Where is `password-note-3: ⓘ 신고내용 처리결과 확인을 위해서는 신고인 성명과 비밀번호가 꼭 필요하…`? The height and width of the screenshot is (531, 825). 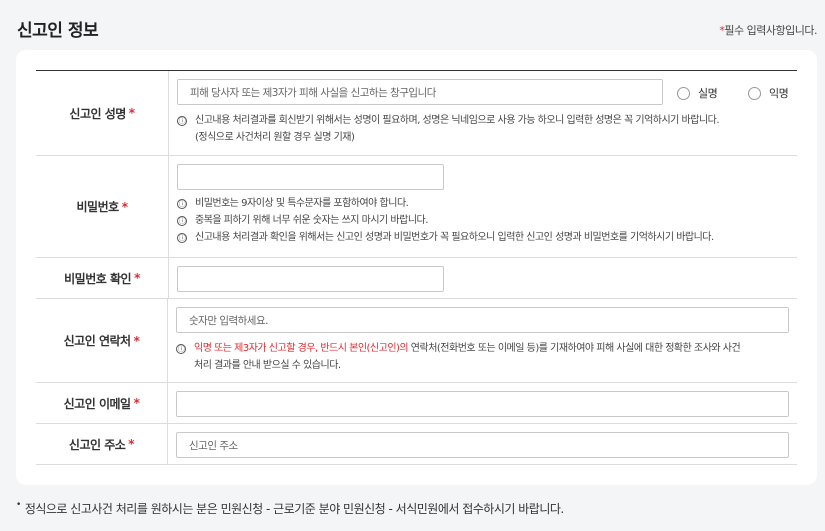
password-note-3: ⓘ 신고내용 처리결과 확인을 위해서는 신고인 성명과 비밀번호가 꼭 필요하… is located at coordinates (445, 237).